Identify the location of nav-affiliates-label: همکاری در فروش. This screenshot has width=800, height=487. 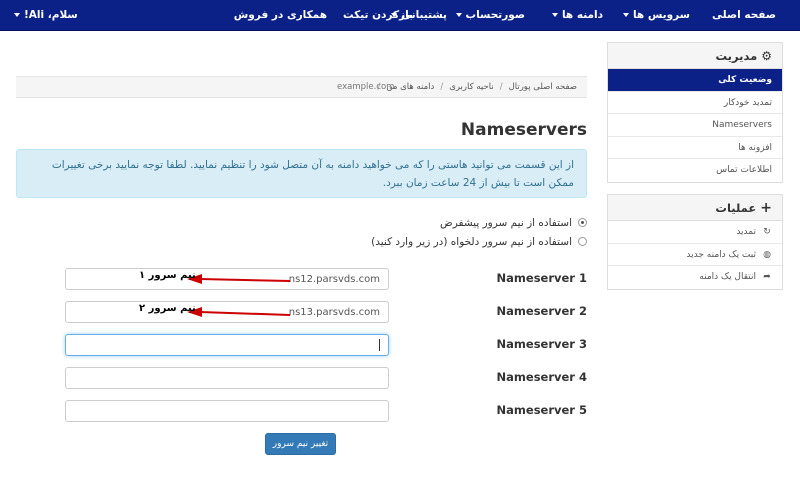
(280, 15).